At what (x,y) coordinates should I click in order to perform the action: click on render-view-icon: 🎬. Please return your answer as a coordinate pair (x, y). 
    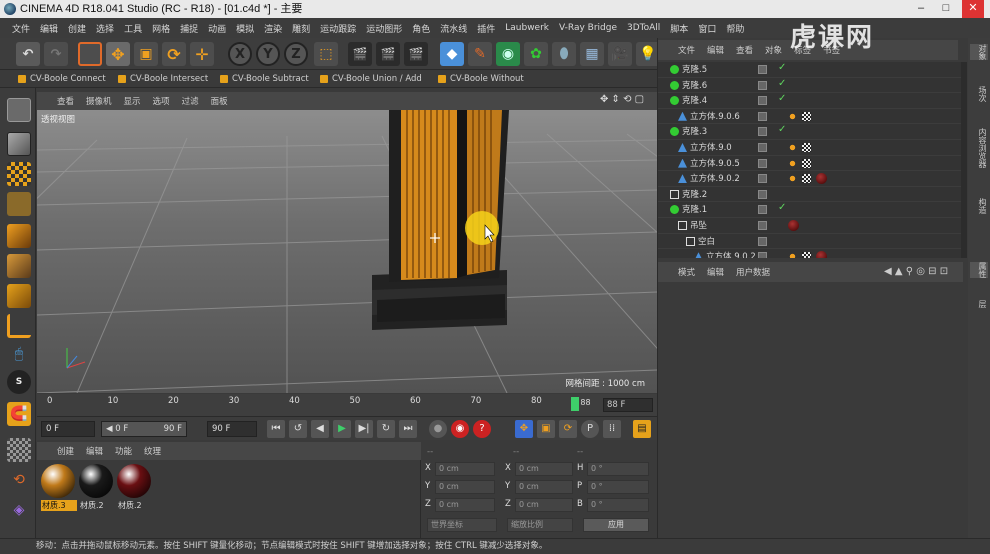
    Looking at the image, I should click on (360, 54).